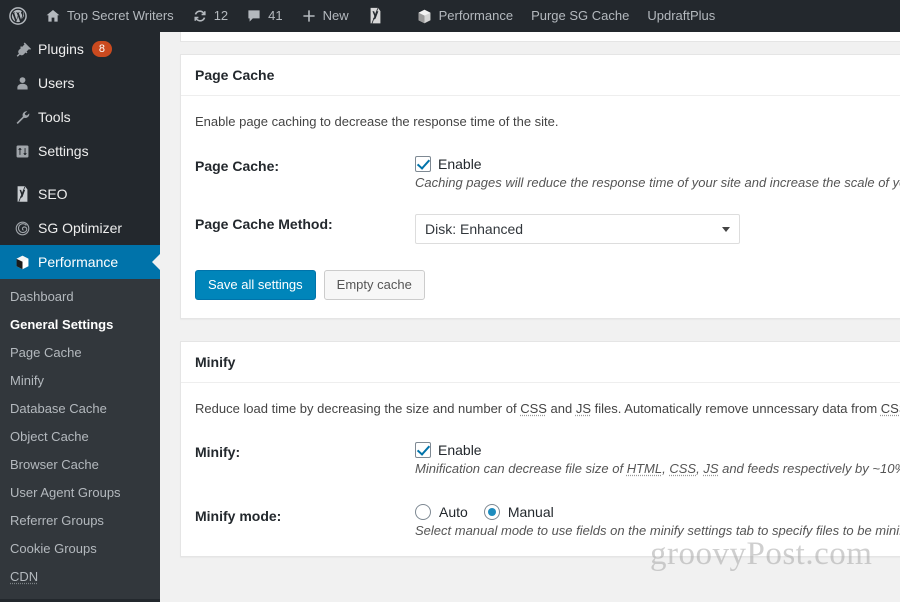 The image size is (900, 602). I want to click on submenu-item-dashboard: Dashboard, so click(80, 297).